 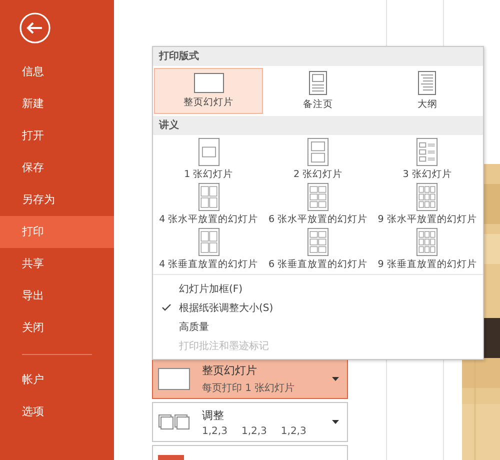 I want to click on menu-option: 根据纸张调整大小(S), so click(x=318, y=307).